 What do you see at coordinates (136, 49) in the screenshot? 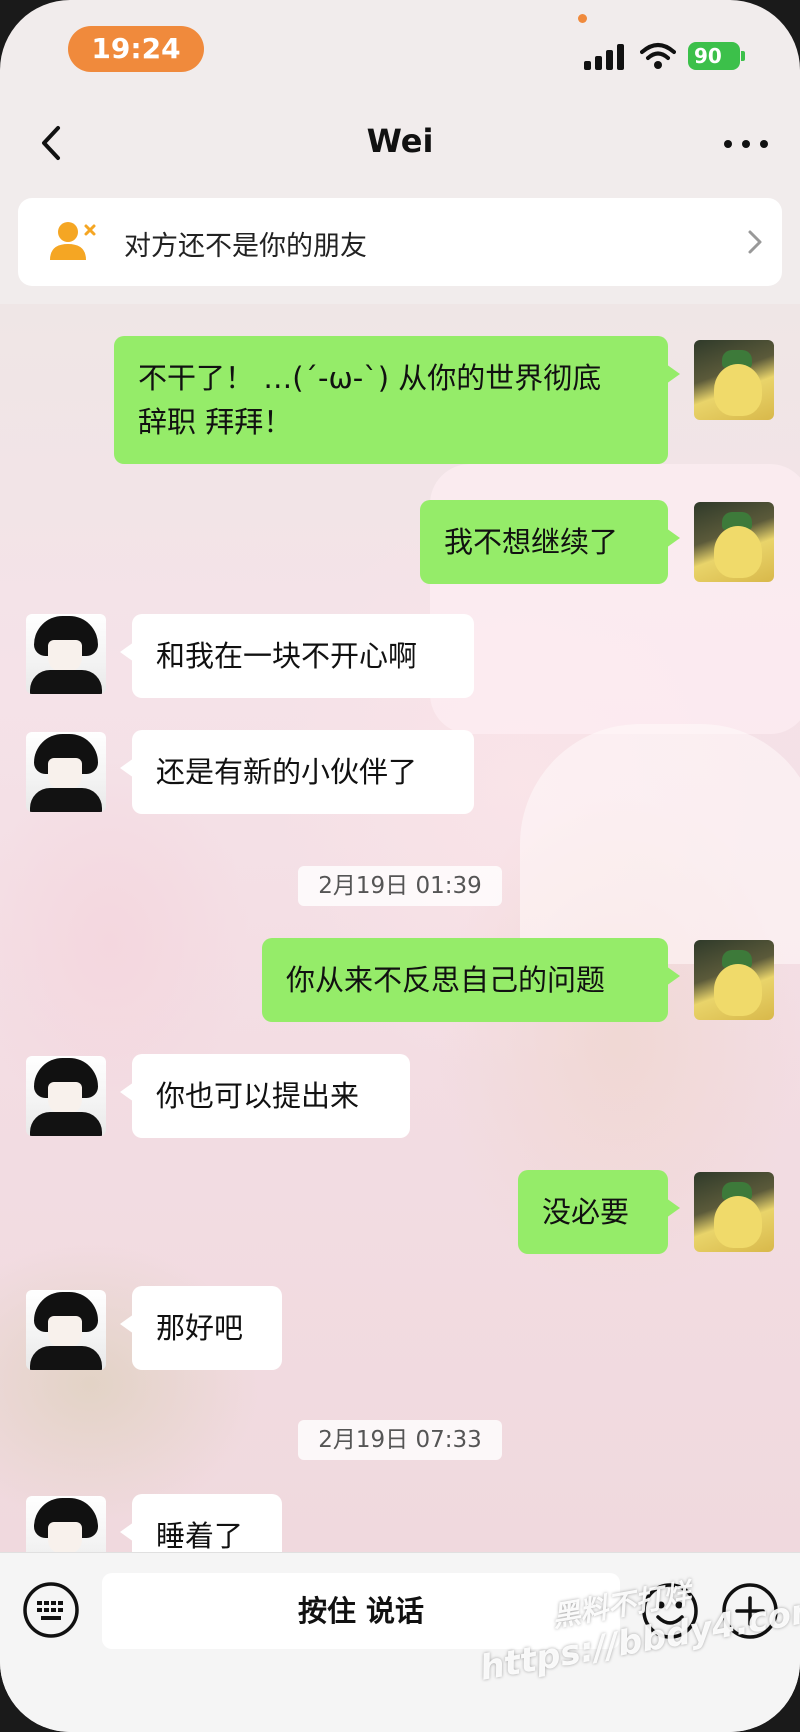
I see `status-time: 19:24` at bounding box center [136, 49].